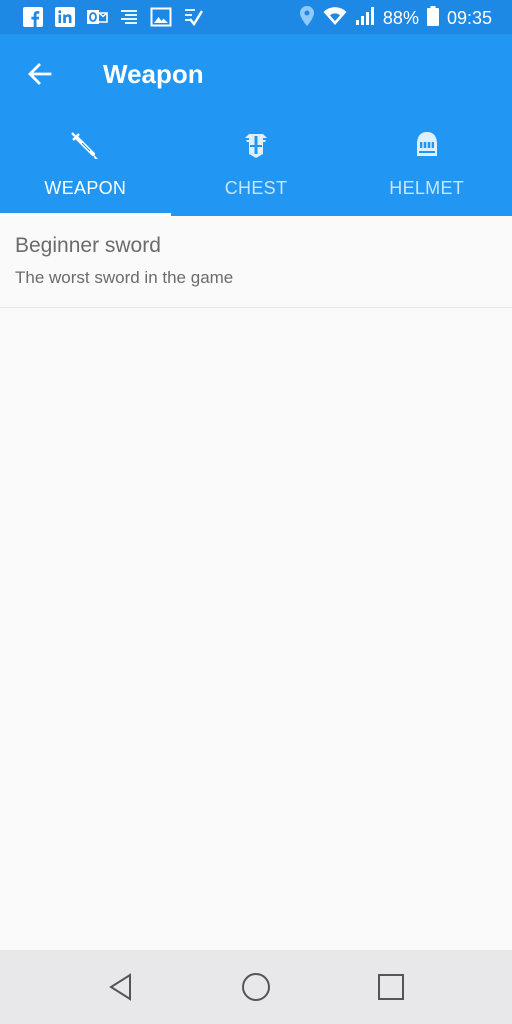 This screenshot has width=512, height=1024. Describe the element at coordinates (153, 74) in the screenshot. I see `page-title: Weapon` at that location.